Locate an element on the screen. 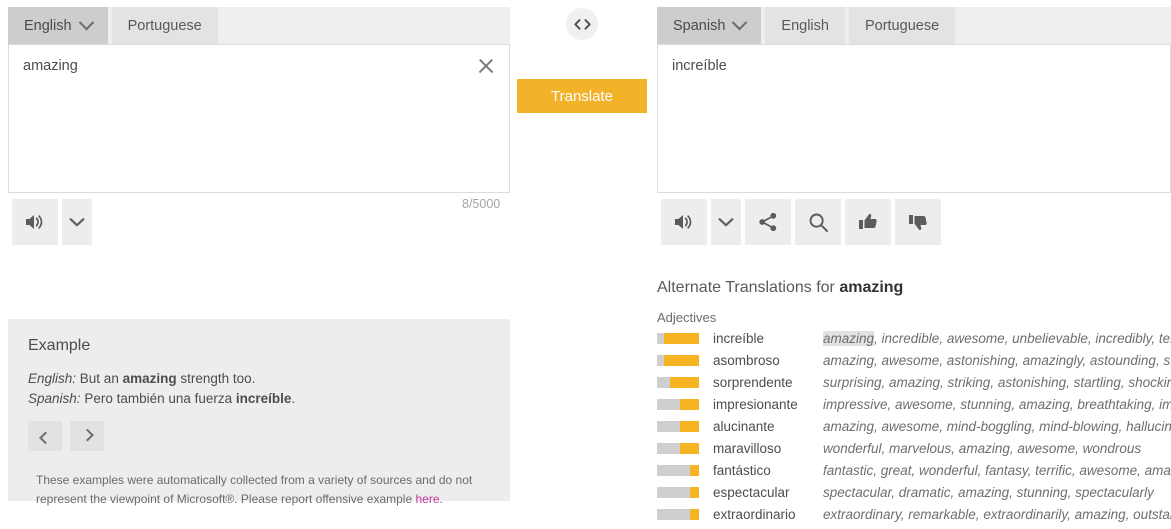  target-tab-english: English is located at coordinates (805, 25).